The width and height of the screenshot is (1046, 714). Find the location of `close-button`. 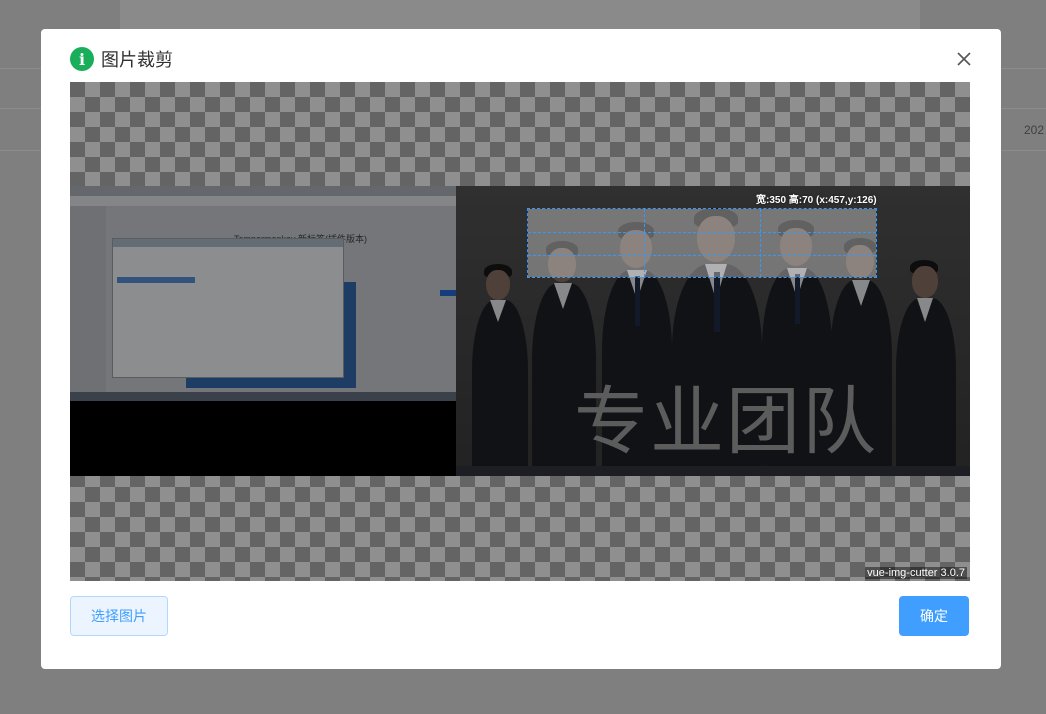

close-button is located at coordinates (964, 59).